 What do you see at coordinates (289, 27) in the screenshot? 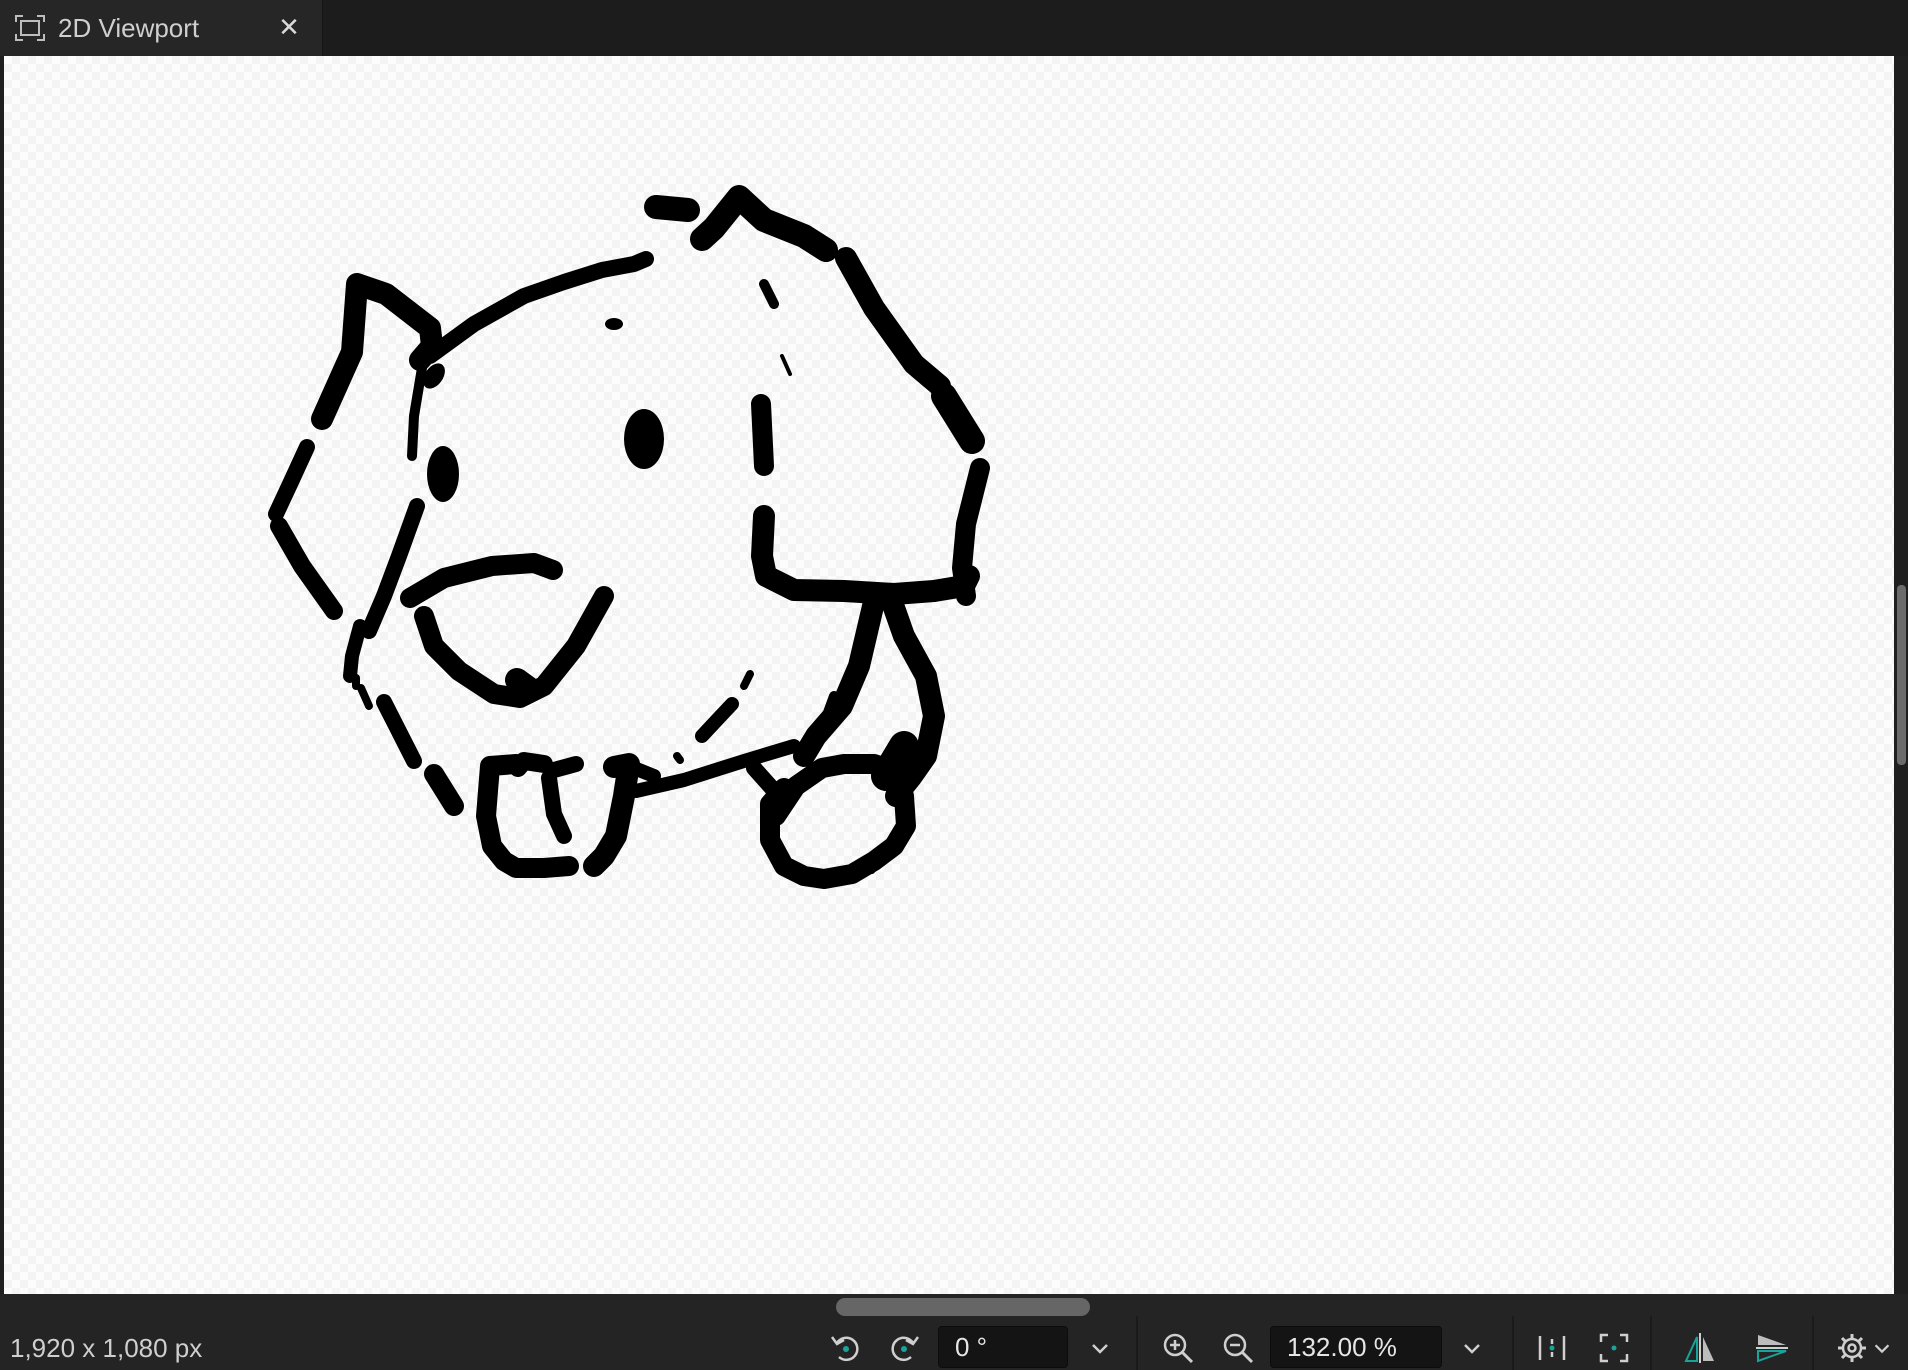
I see `close-icon: ✕` at bounding box center [289, 27].